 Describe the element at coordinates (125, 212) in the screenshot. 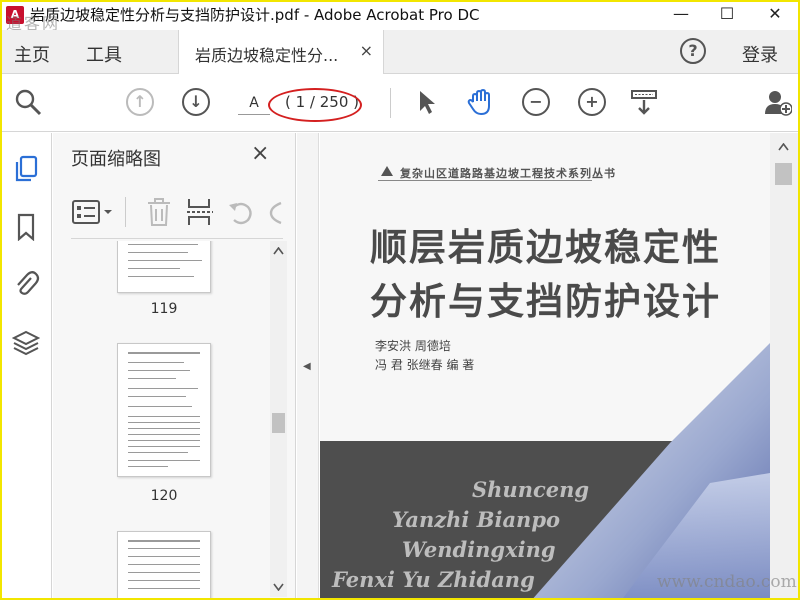

I see `thumbnail-toolbar-divider` at that location.